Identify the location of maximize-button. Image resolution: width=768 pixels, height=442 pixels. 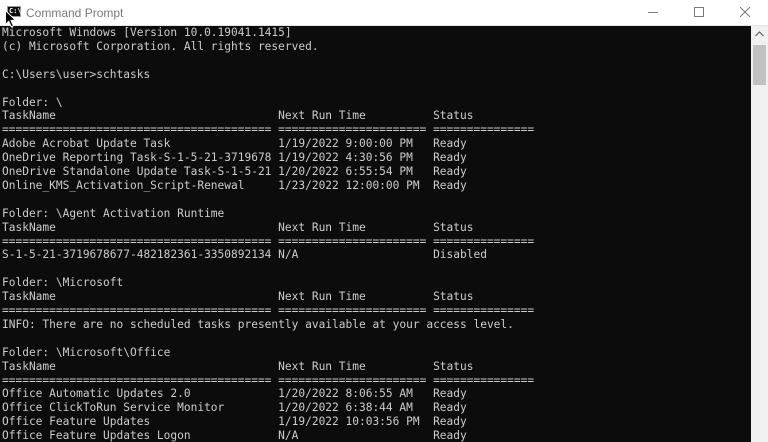
(699, 12).